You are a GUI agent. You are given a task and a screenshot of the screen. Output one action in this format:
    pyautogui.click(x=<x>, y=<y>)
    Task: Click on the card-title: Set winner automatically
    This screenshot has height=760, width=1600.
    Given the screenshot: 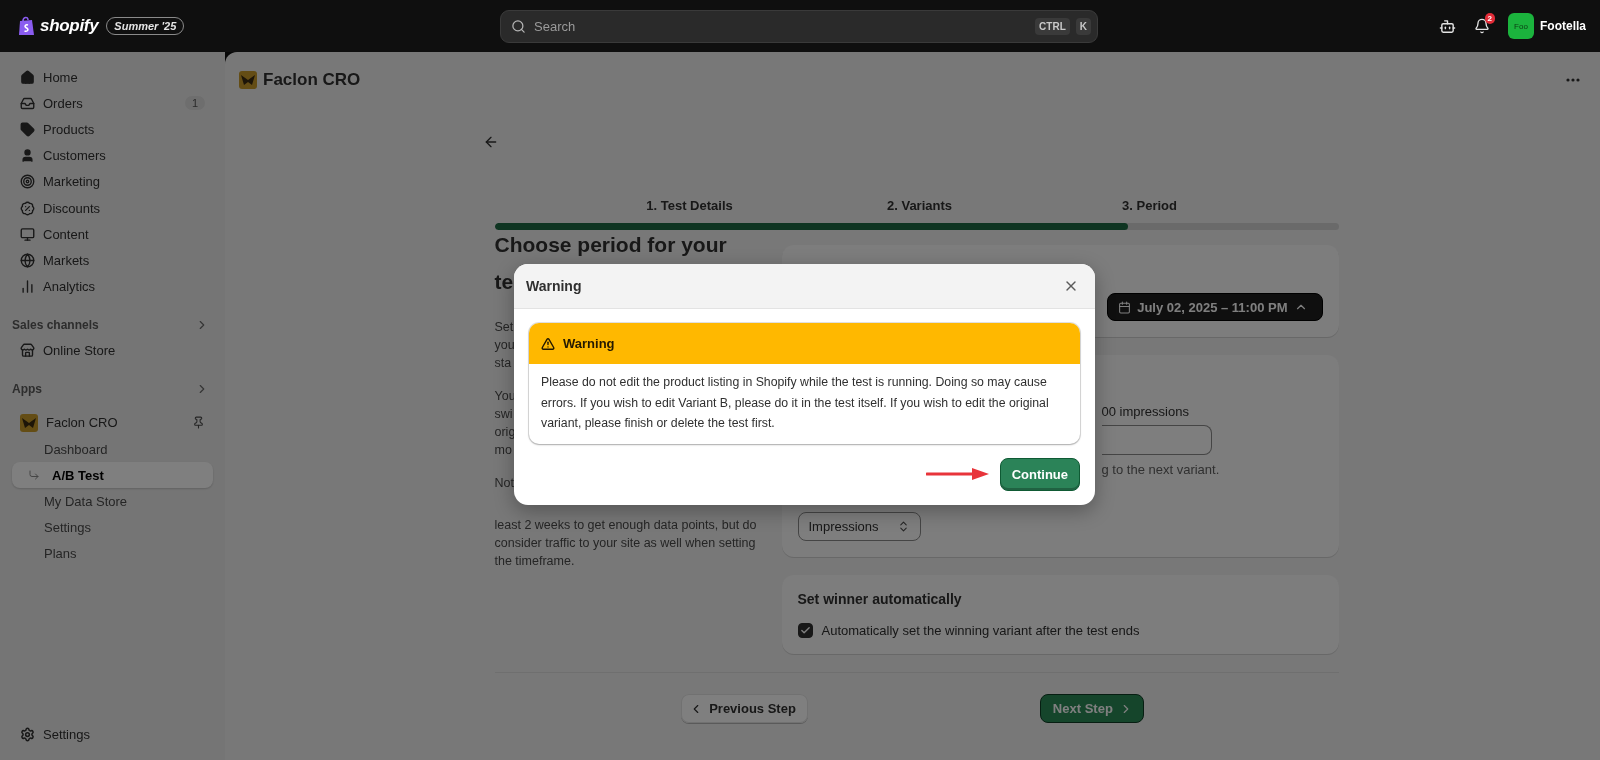 What is the action you would take?
    pyautogui.click(x=880, y=599)
    